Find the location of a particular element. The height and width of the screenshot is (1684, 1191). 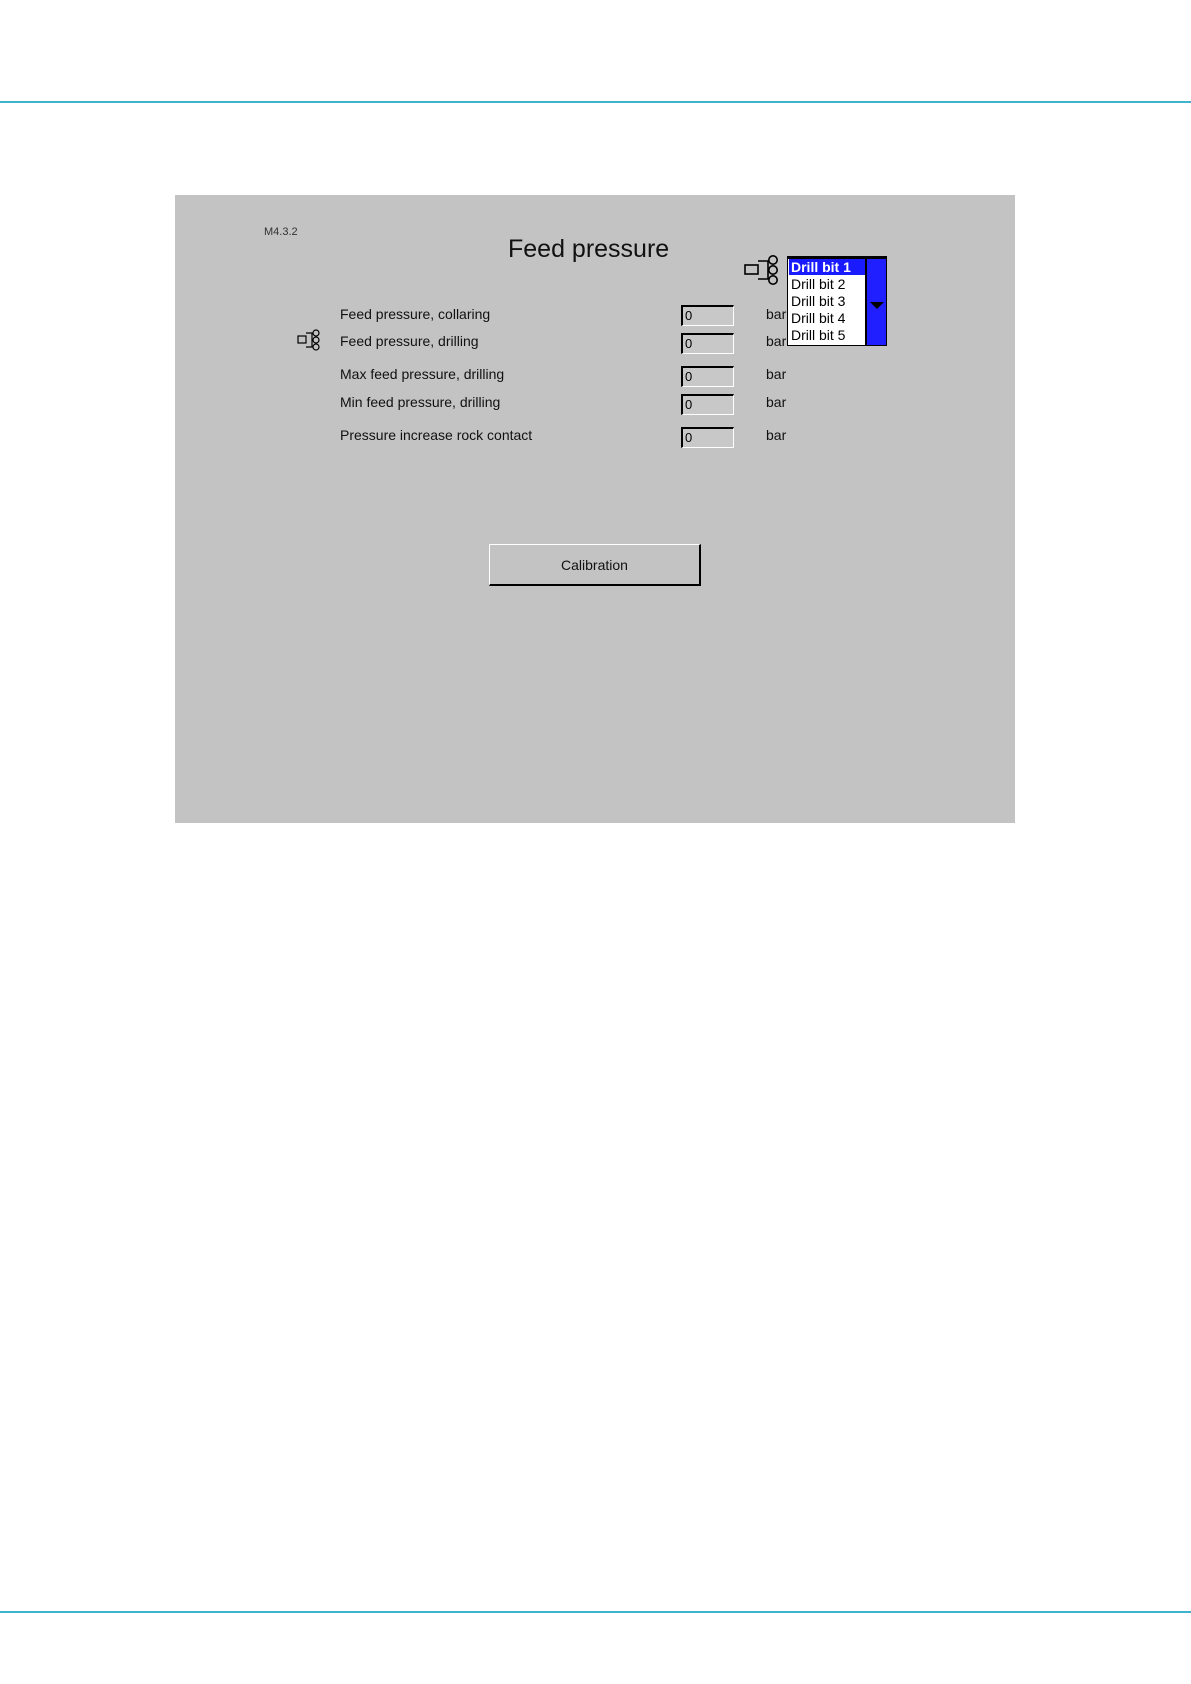

unit-max-feed-pressure-drilling: bar is located at coordinates (776, 374).